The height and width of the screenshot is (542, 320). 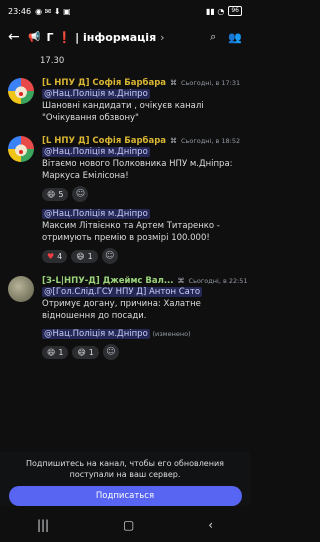 What do you see at coordinates (85, 176) in the screenshot?
I see `message-text: Маркуса Емілісона!` at bounding box center [85, 176].